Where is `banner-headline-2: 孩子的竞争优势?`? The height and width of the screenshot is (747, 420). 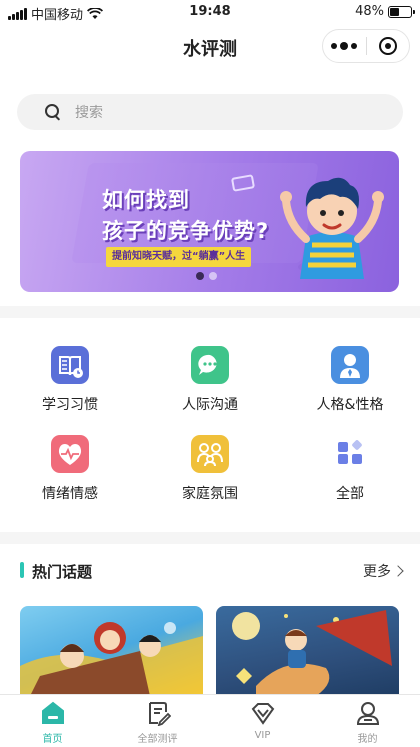
banner-headline-2: 孩子的竞争优势? is located at coordinates (186, 231).